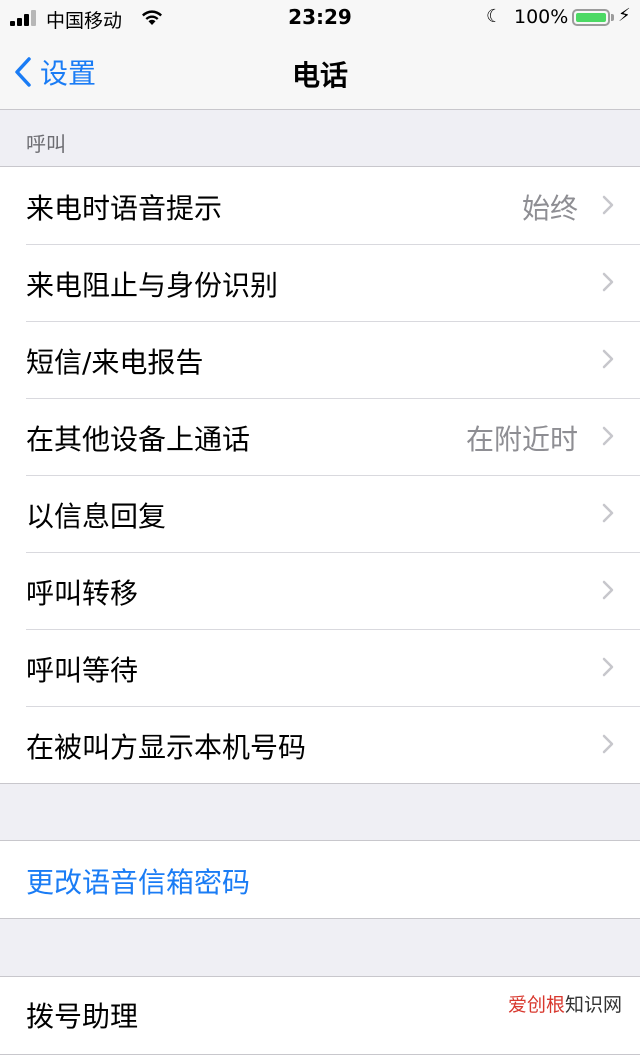 Image resolution: width=640 pixels, height=1055 pixels. Describe the element at coordinates (320, 205) in the screenshot. I see `row-announce-calls: 来电时语音提示 始终` at that location.